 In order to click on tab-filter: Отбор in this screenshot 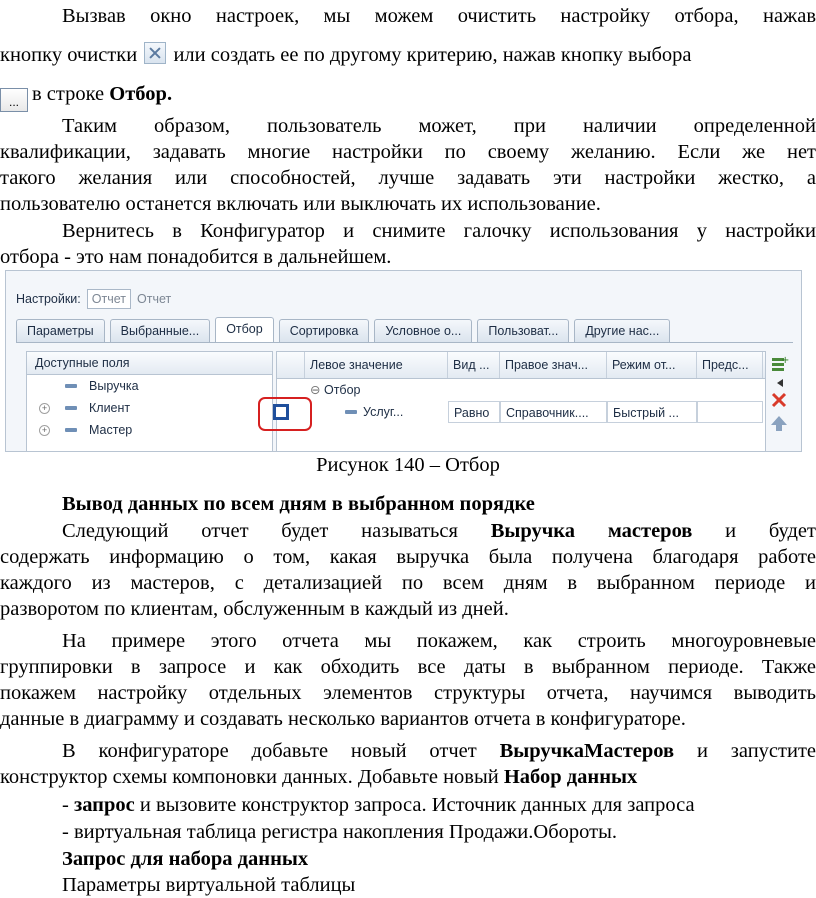, I will do `click(244, 329)`.